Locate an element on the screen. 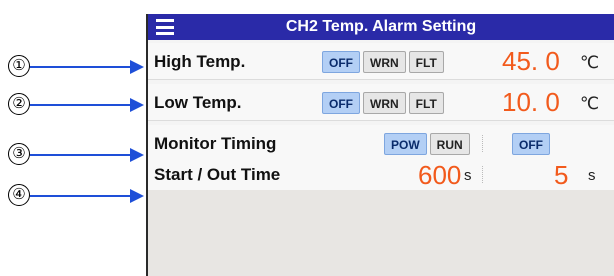  screen-title: CH2 Temp. Alarm Setting is located at coordinates (381, 26).